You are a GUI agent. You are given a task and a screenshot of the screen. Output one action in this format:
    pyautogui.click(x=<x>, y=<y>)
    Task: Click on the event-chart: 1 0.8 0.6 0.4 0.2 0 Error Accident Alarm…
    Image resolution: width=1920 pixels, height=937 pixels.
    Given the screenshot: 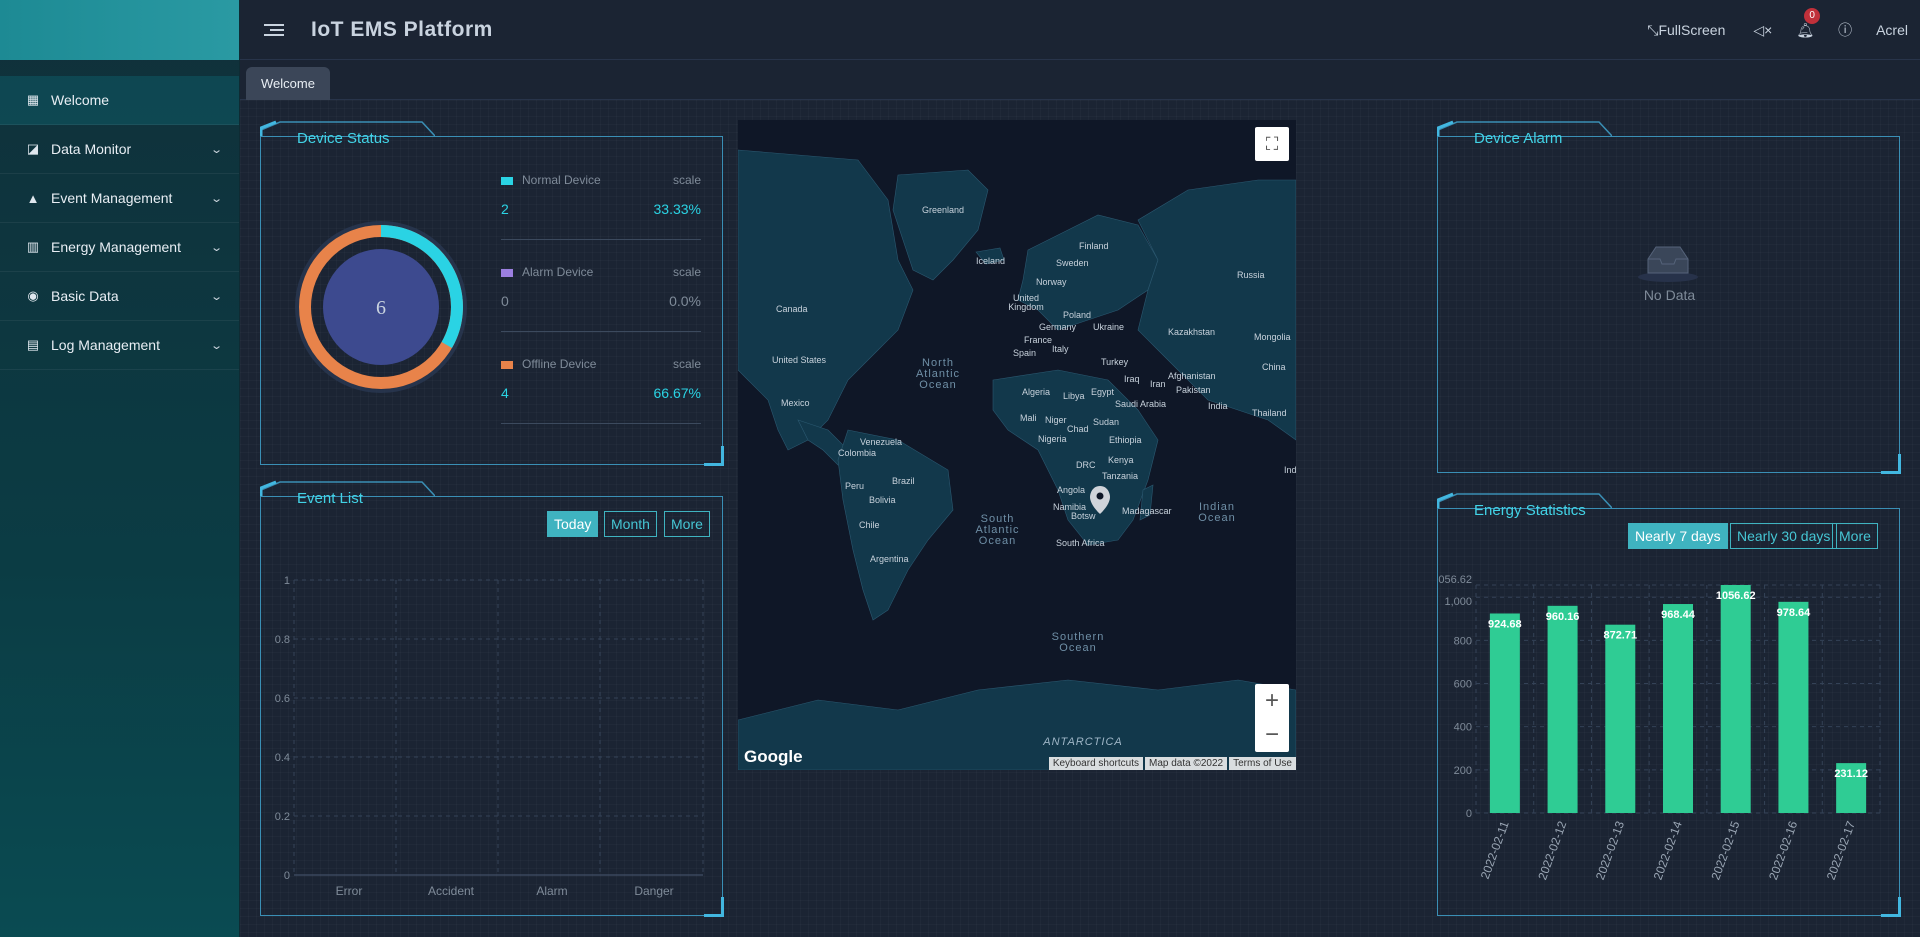 What is the action you would take?
    pyautogui.click(x=489, y=736)
    